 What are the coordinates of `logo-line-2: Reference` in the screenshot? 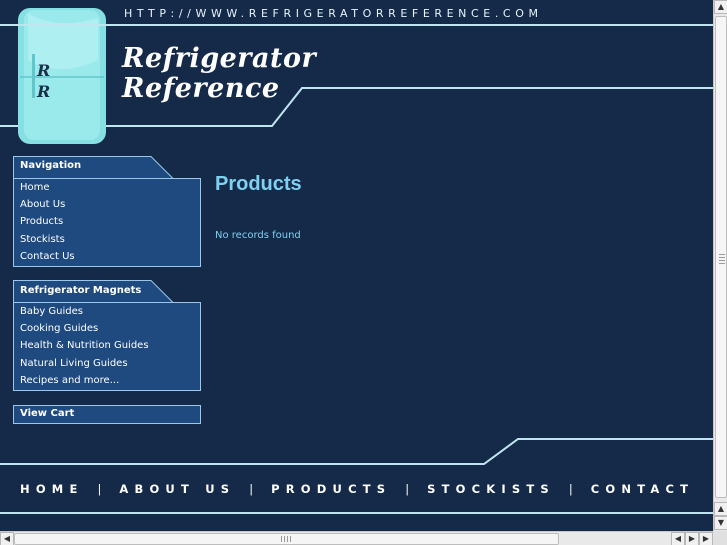 It's located at (201, 88).